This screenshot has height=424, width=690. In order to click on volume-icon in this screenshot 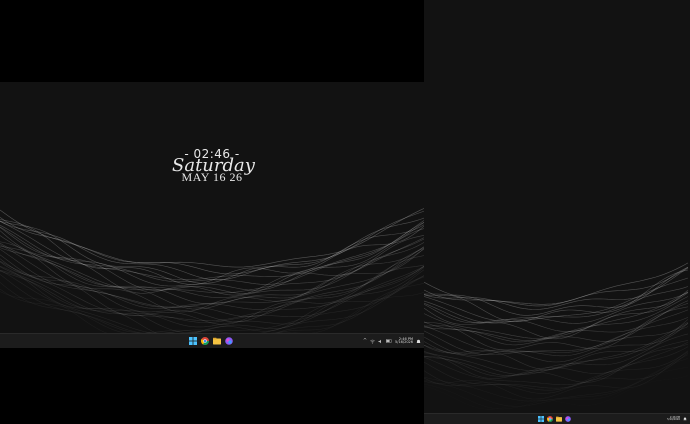, I will do `click(380, 341)`.